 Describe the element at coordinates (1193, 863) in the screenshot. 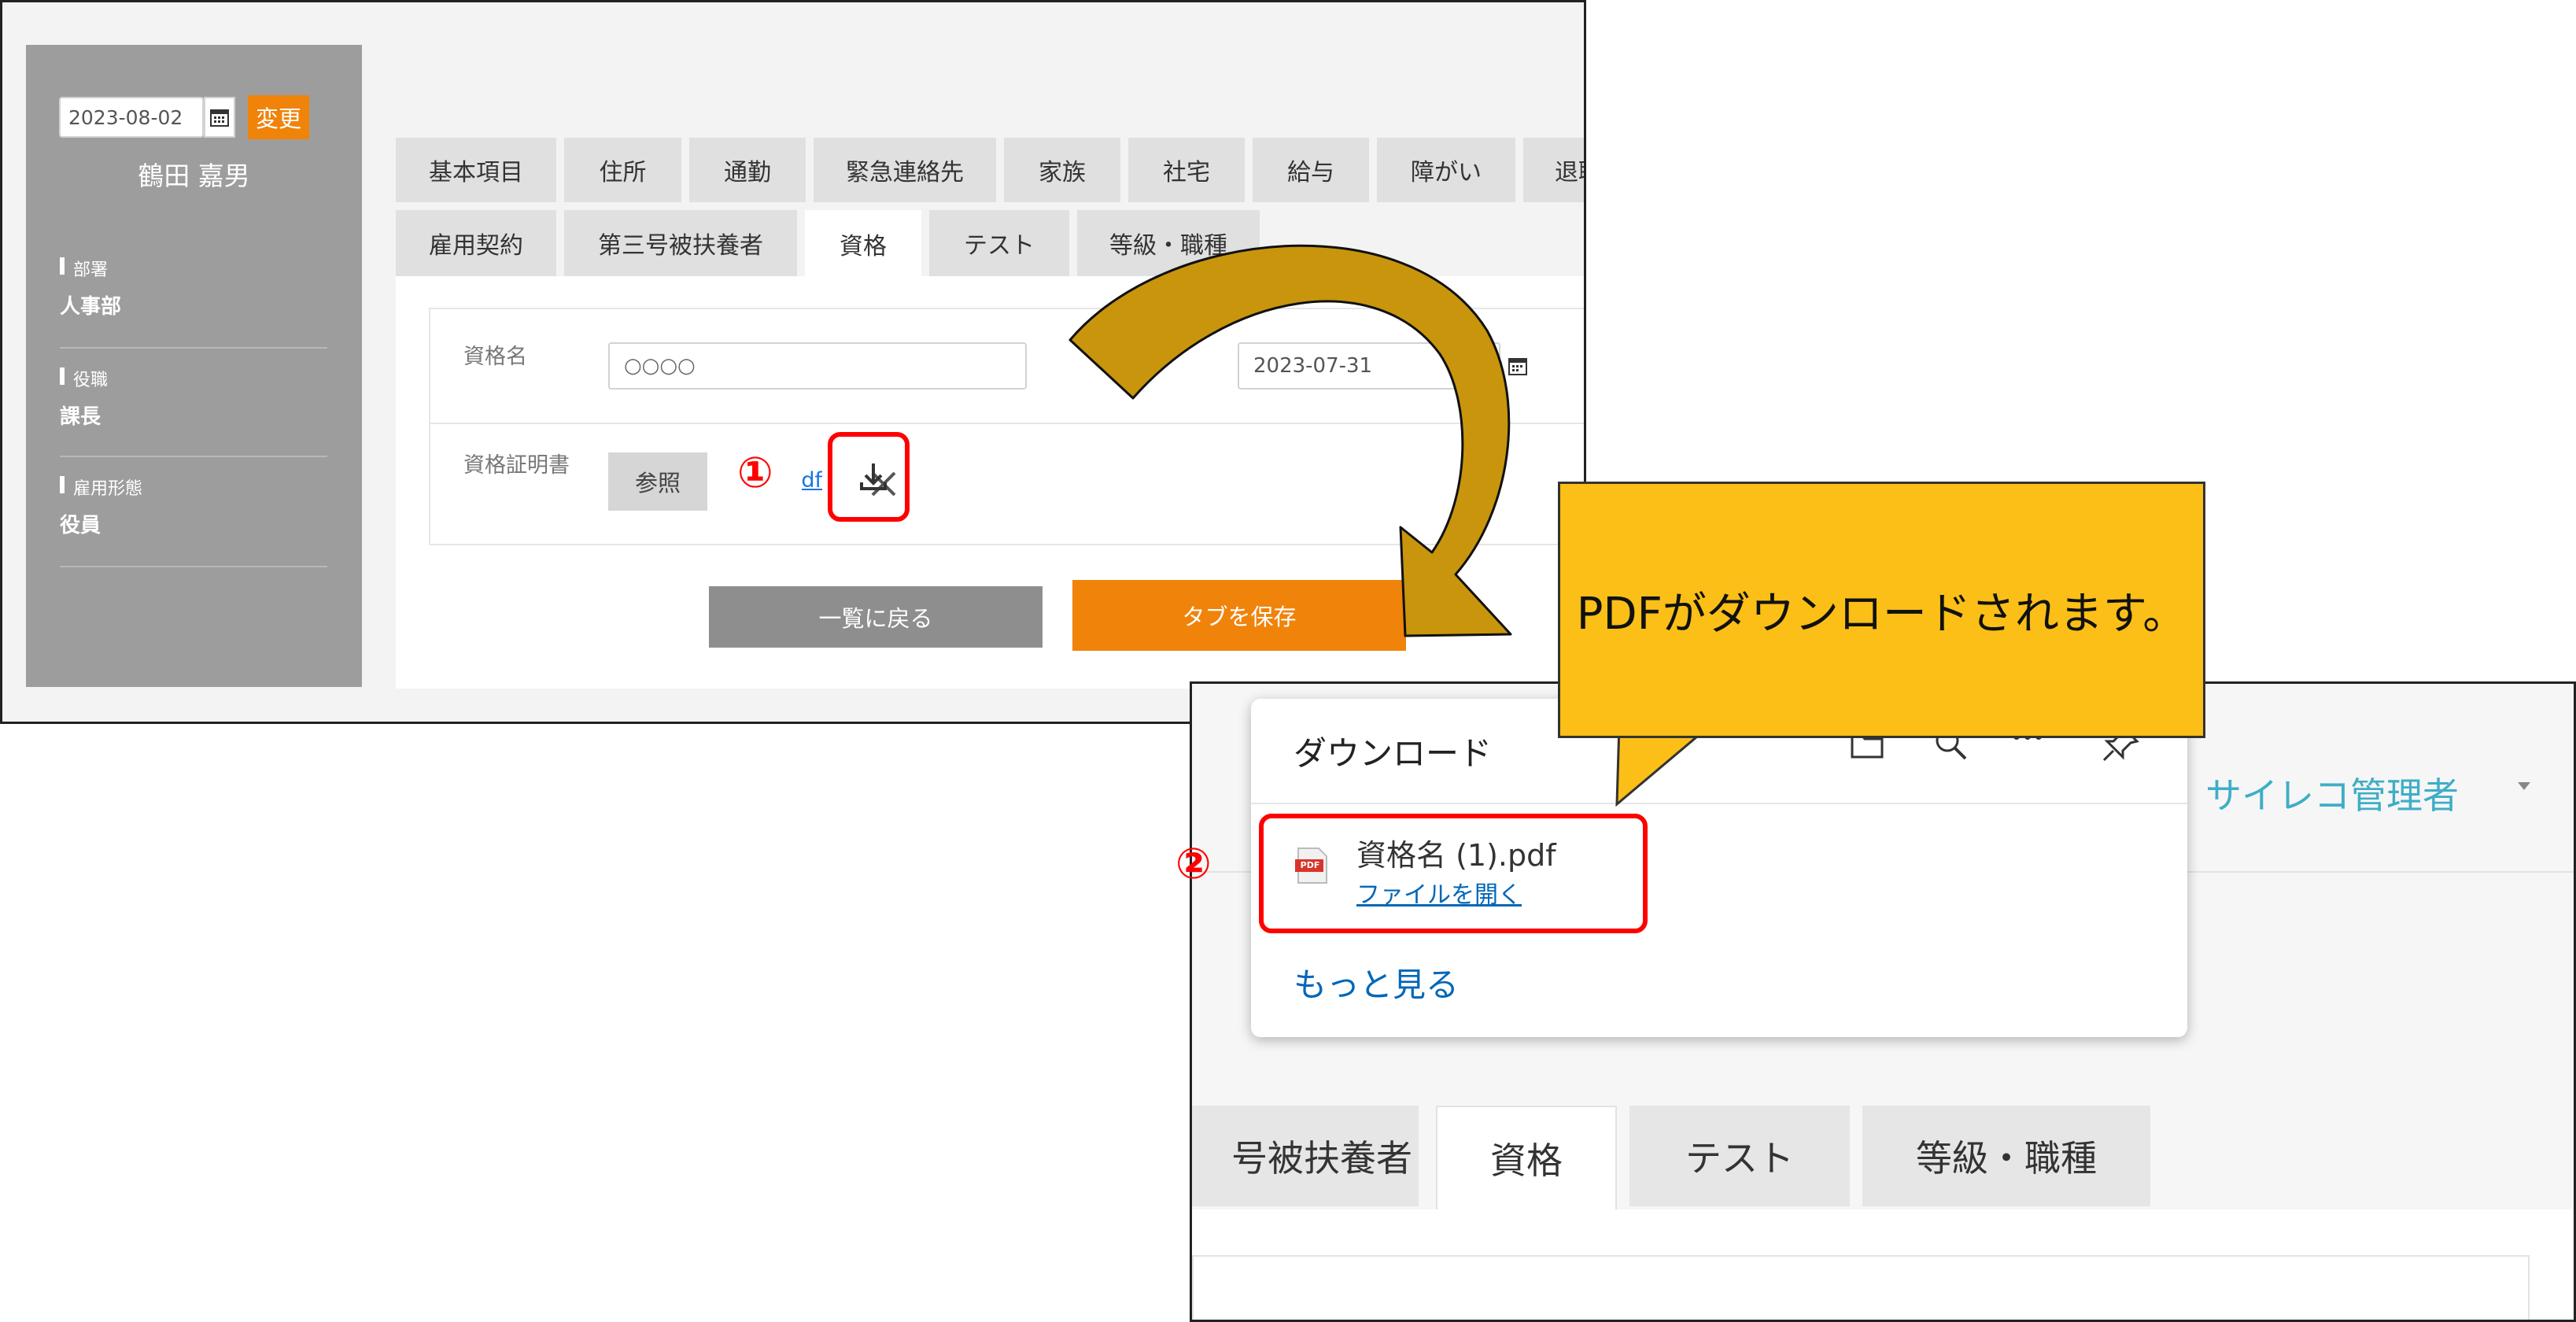

I see `step-2-marker: ②` at that location.